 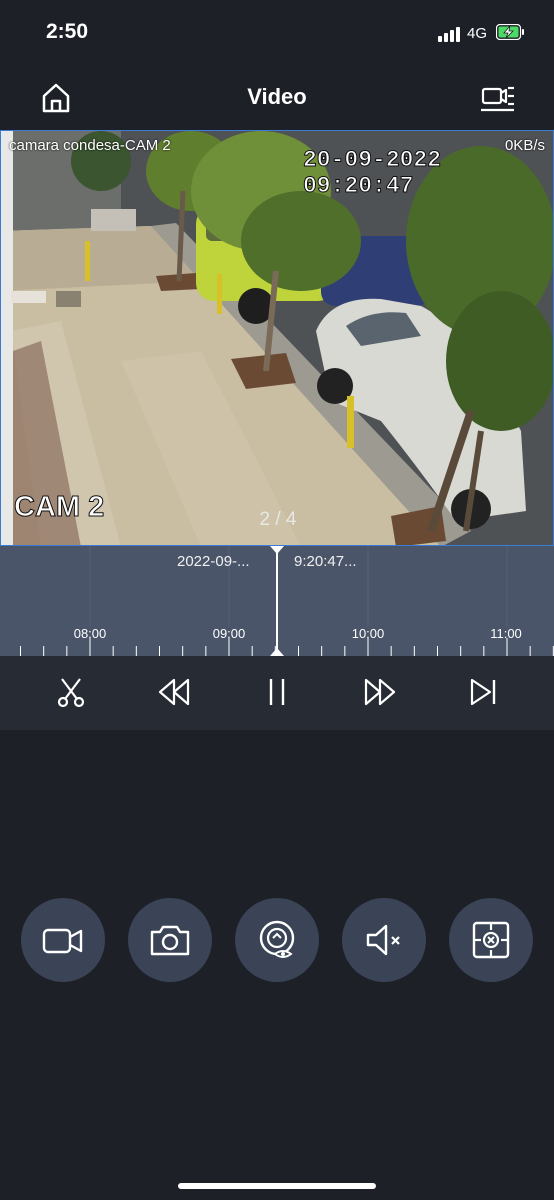 I want to click on navigation-bar: Video, so click(x=277, y=98).